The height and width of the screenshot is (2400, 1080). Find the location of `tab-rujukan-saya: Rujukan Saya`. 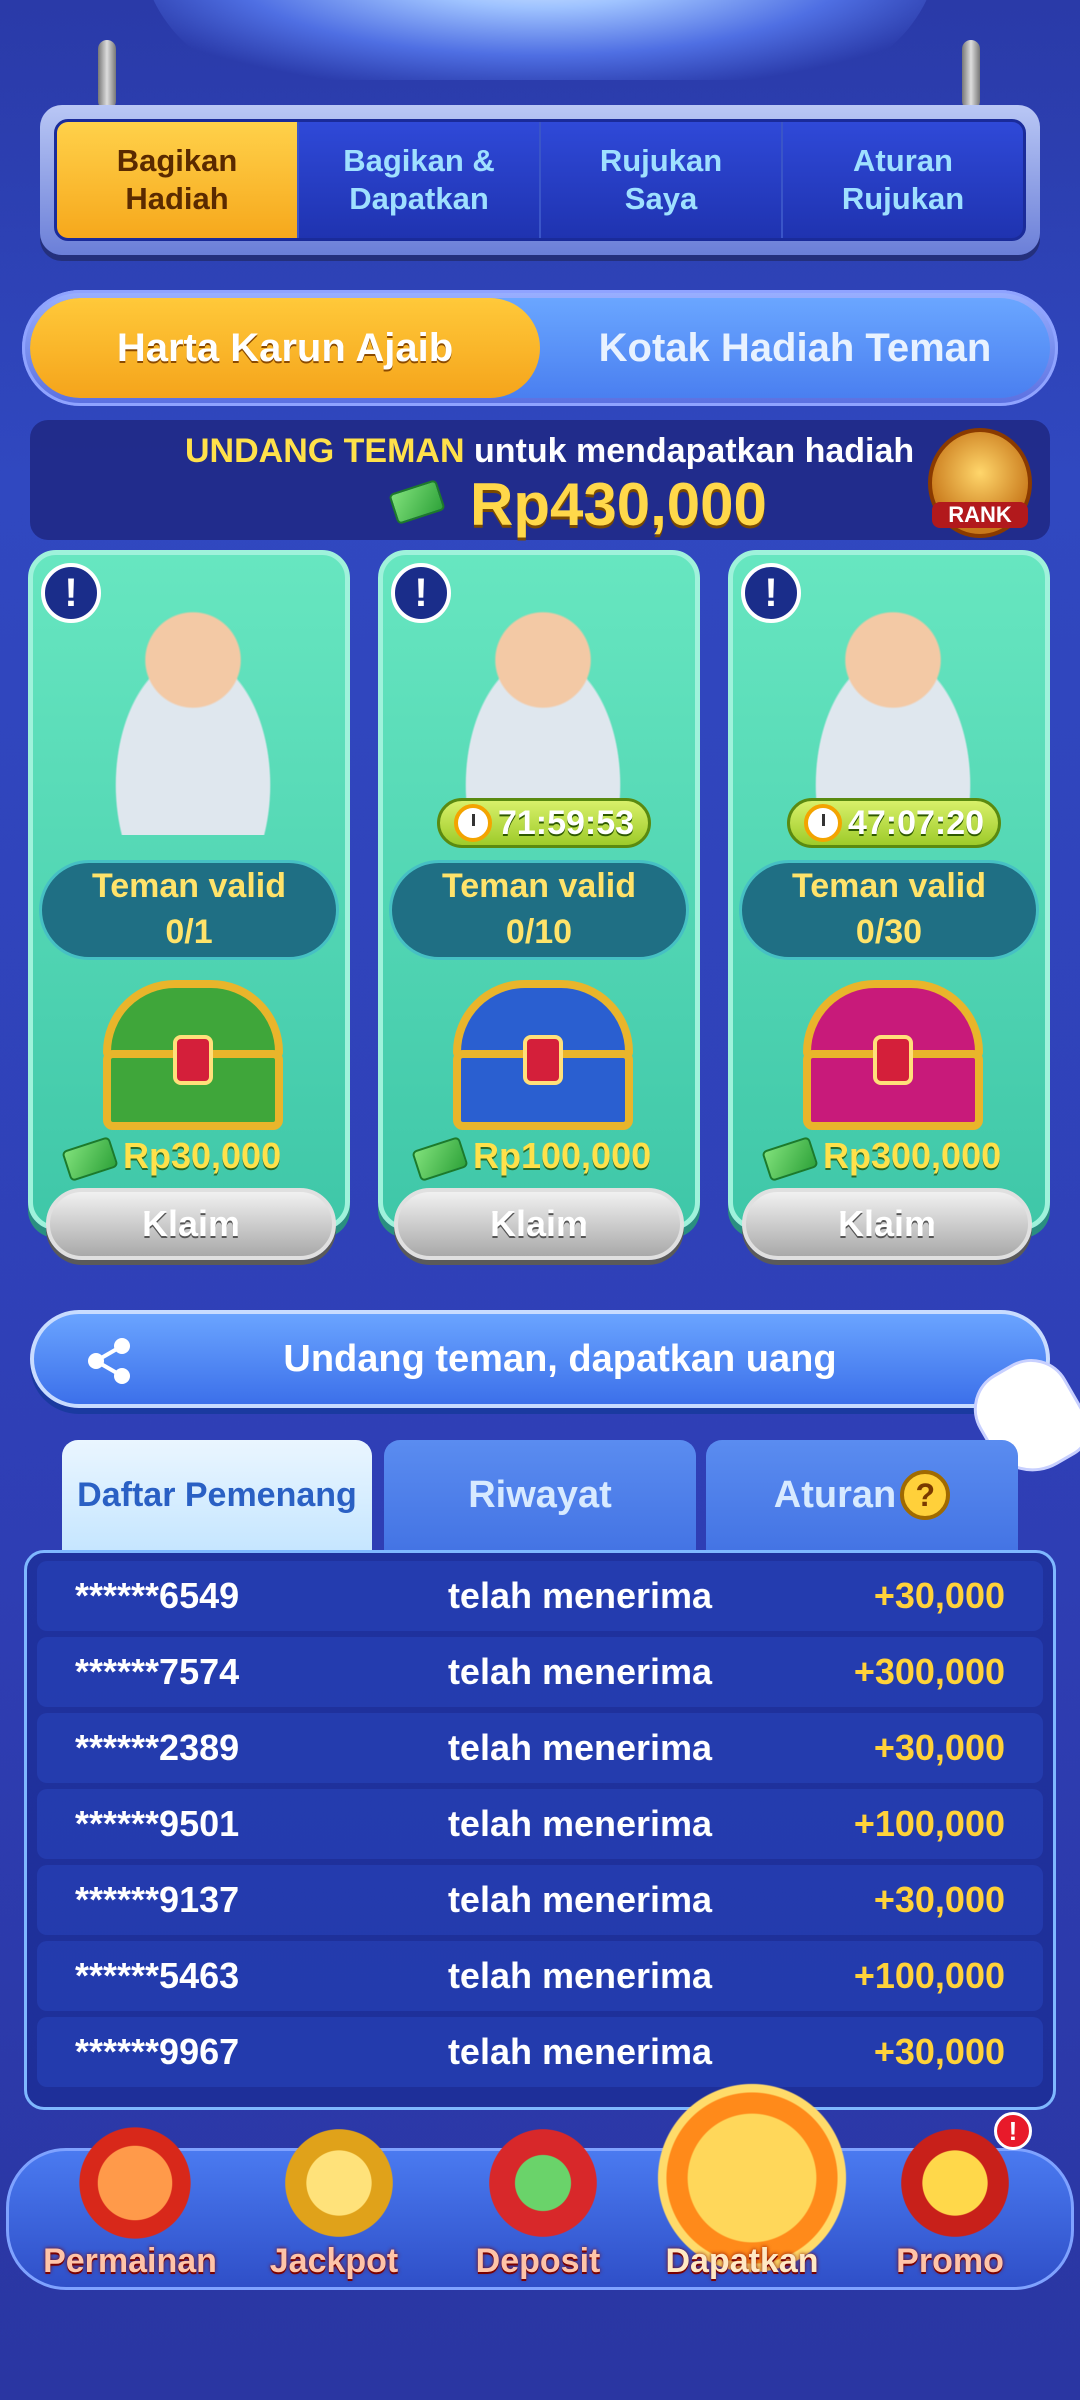

tab-rujukan-saya: Rujukan Saya is located at coordinates (660, 180).